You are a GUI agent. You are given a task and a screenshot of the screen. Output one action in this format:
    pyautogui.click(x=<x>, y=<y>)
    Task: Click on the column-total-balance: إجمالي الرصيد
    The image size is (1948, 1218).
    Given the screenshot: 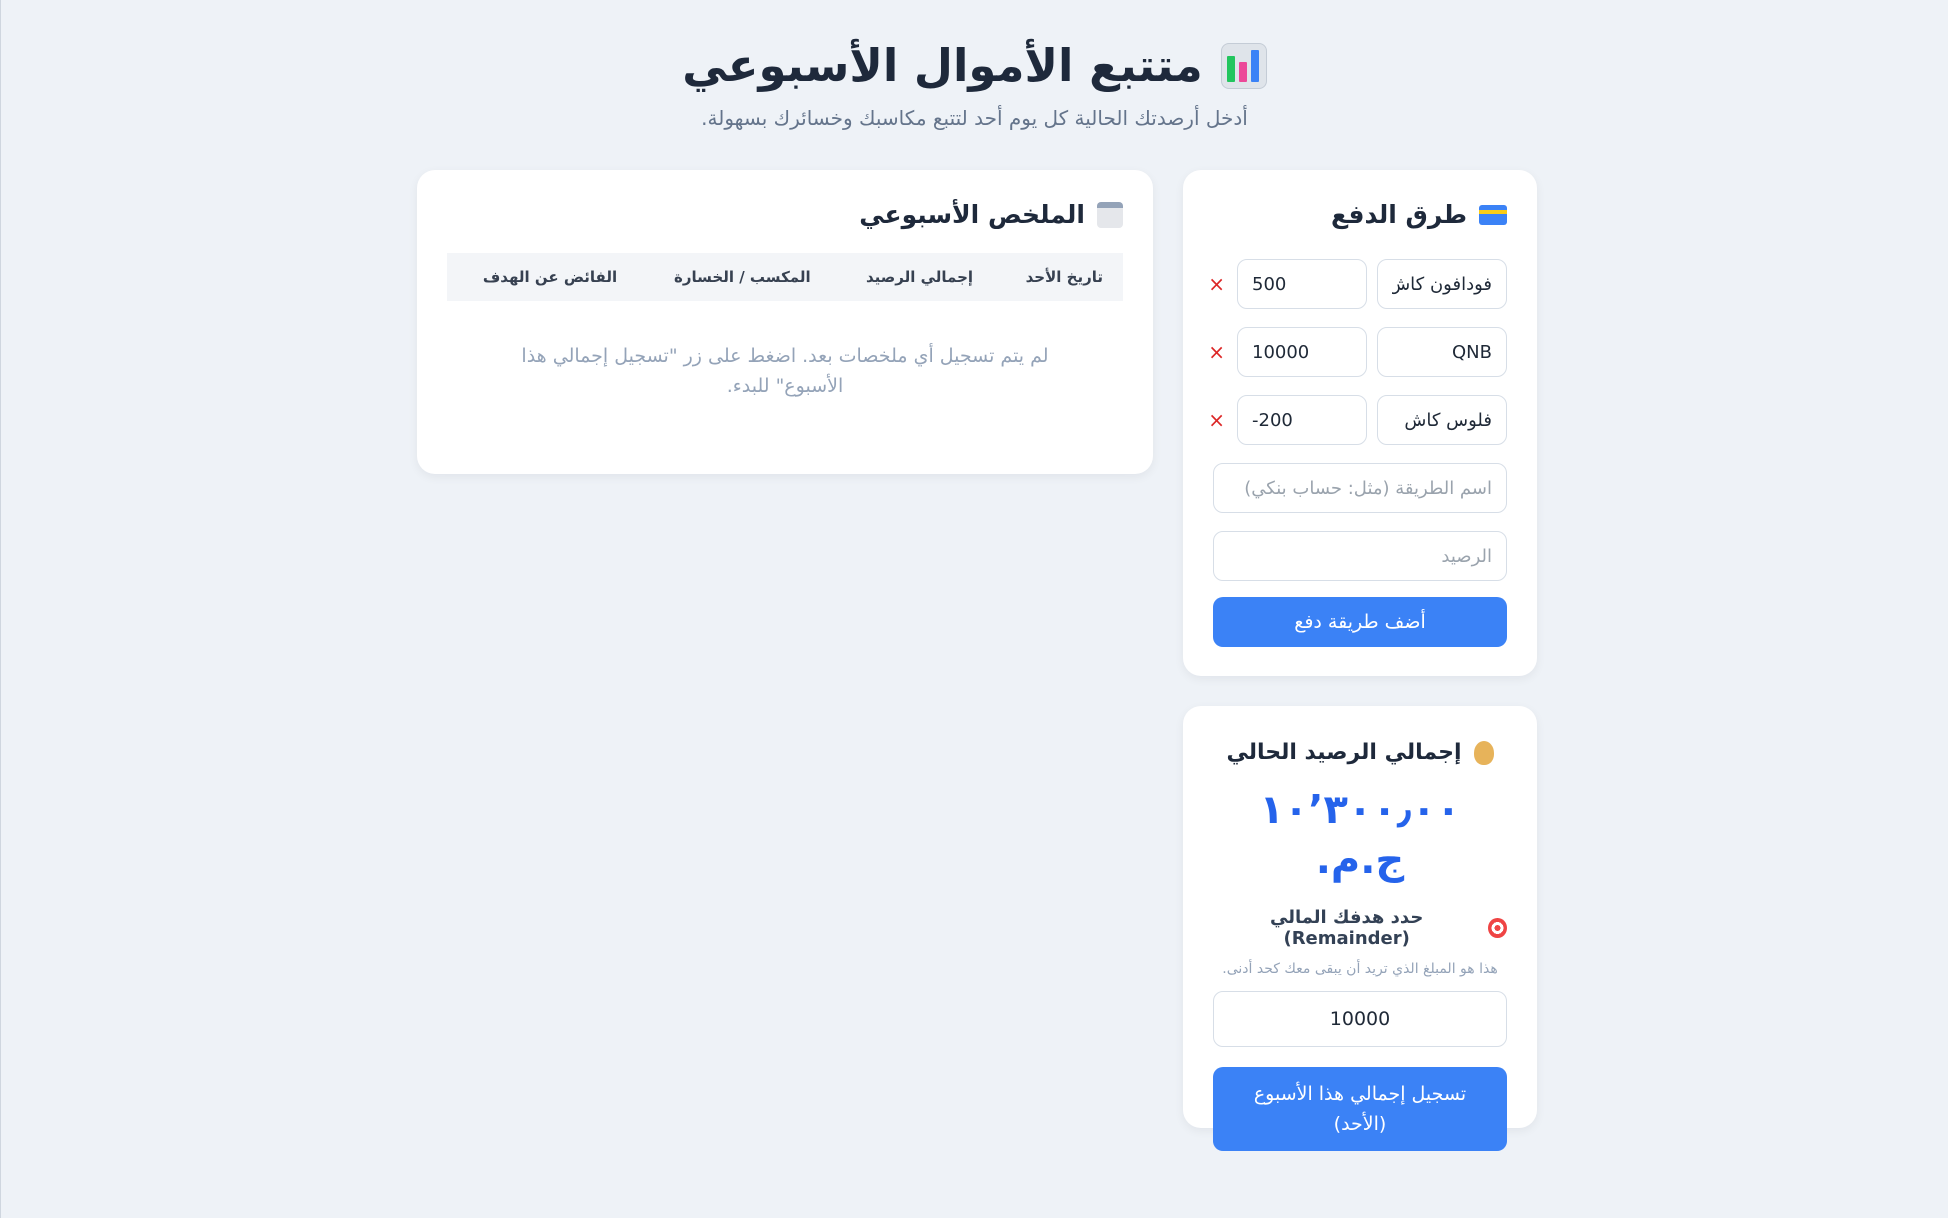 What is the action you would take?
    pyautogui.click(x=919, y=277)
    